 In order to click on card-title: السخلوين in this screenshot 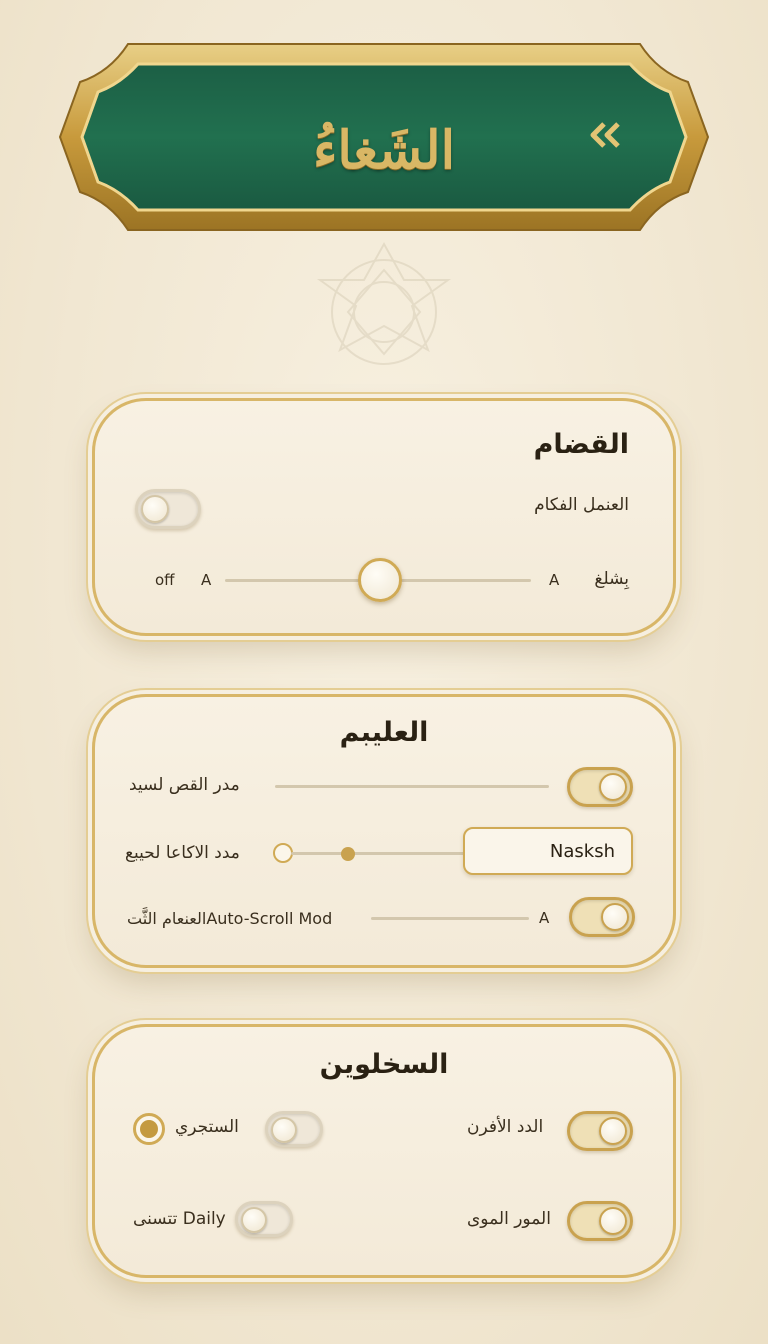, I will do `click(384, 1064)`.